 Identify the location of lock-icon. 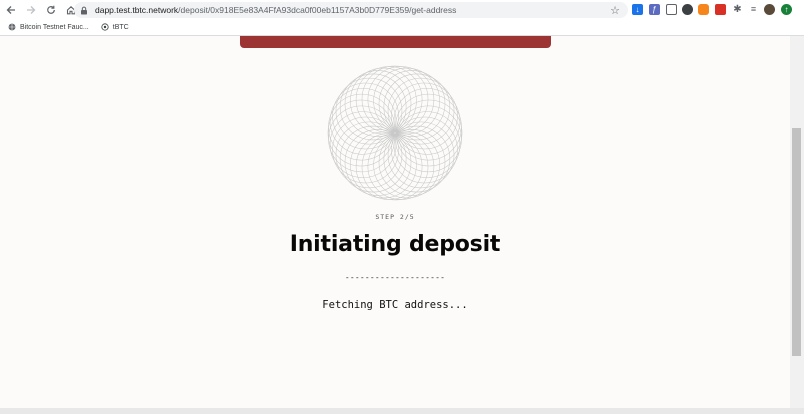
(85, 10).